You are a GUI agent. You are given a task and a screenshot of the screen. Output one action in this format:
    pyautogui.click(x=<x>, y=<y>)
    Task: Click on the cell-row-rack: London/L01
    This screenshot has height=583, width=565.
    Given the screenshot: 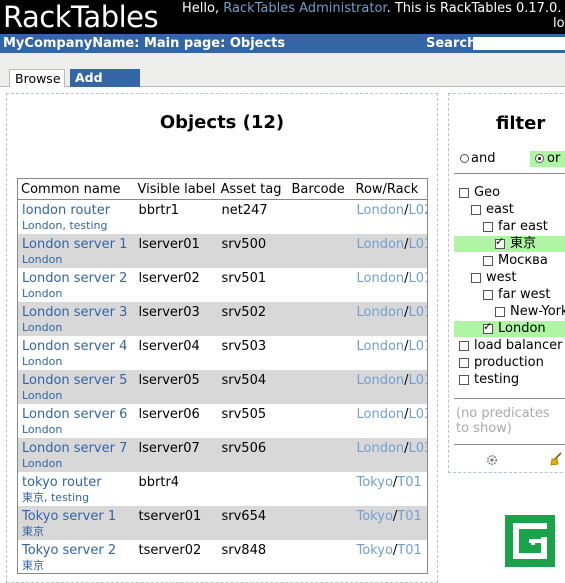 What is the action you would take?
    pyautogui.click(x=390, y=250)
    